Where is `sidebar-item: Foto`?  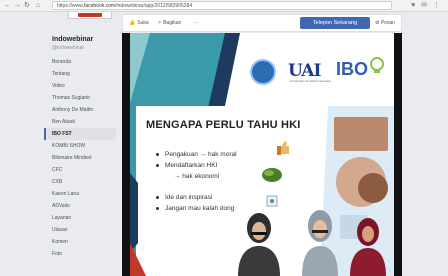 sidebar-item: Foto is located at coordinates (80, 254).